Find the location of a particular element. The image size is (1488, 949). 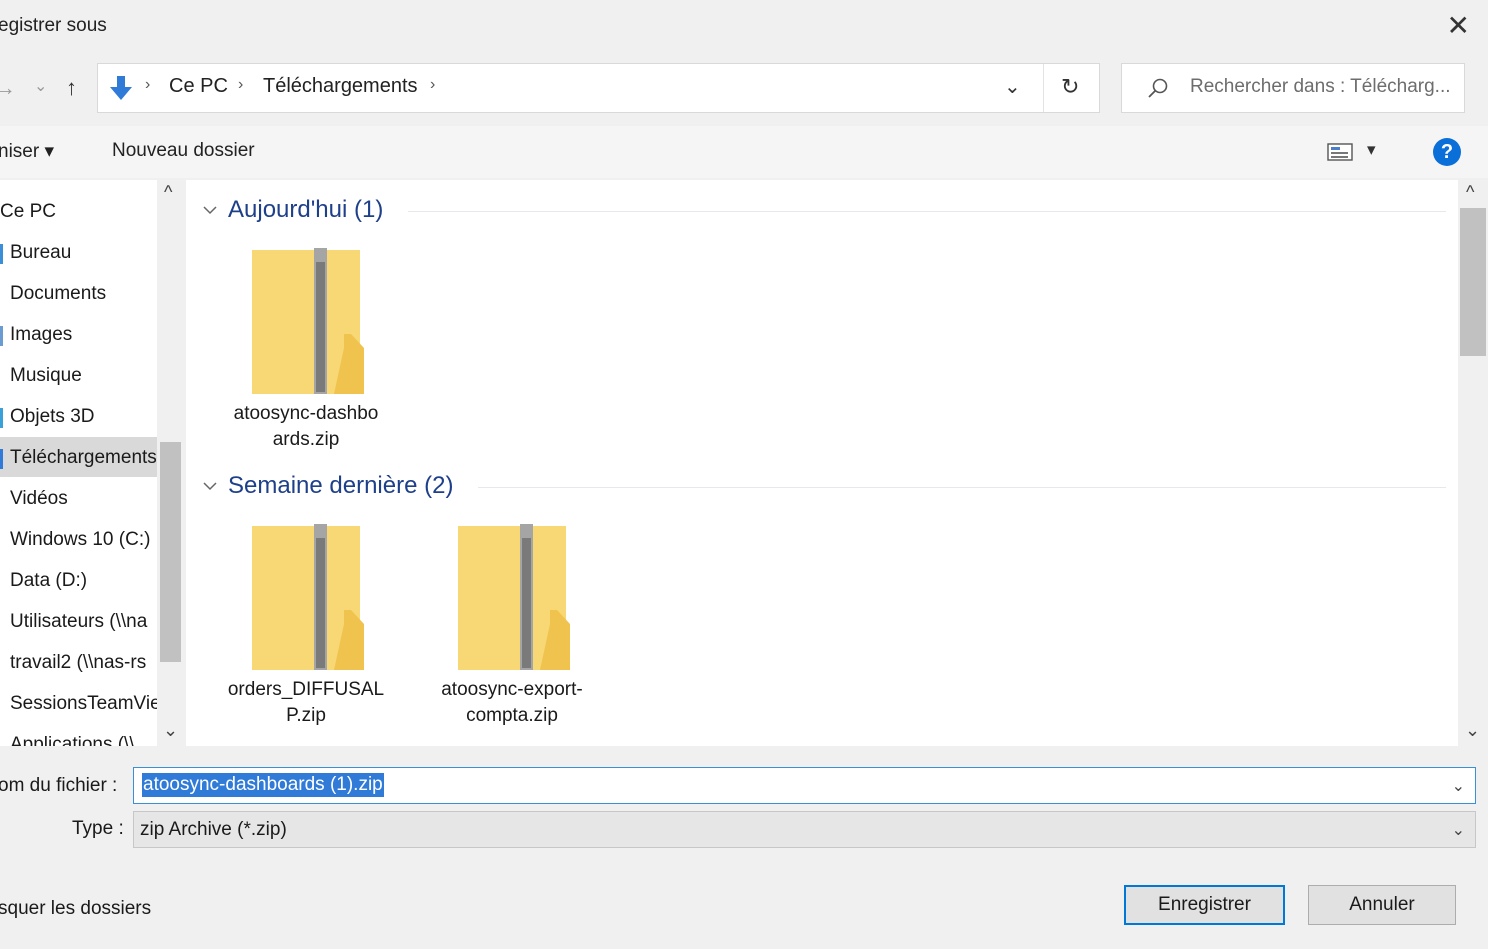

downloads-icon is located at coordinates (1, 459).